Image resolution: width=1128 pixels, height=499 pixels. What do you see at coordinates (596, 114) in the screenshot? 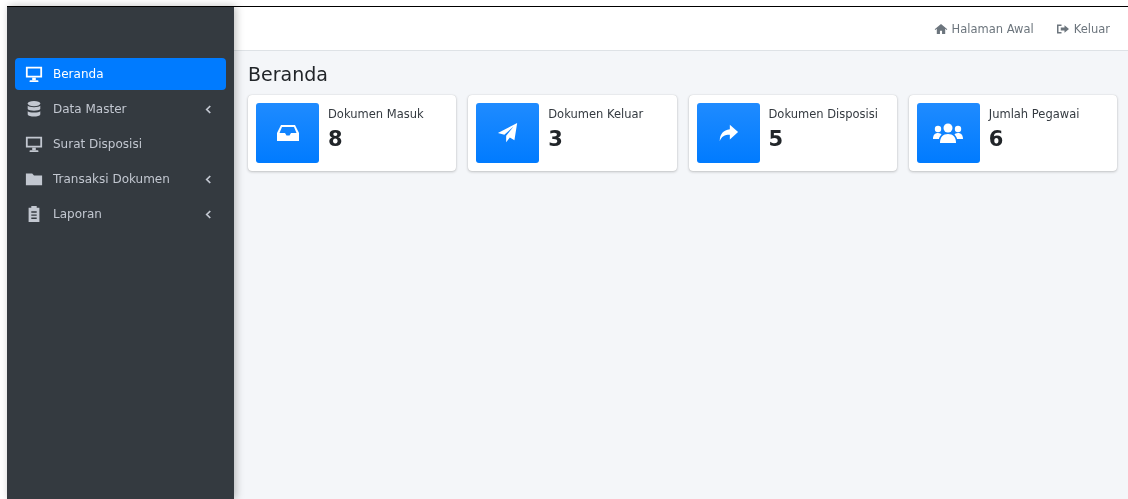
I see `stat-label: Dokumen Keluar` at bounding box center [596, 114].